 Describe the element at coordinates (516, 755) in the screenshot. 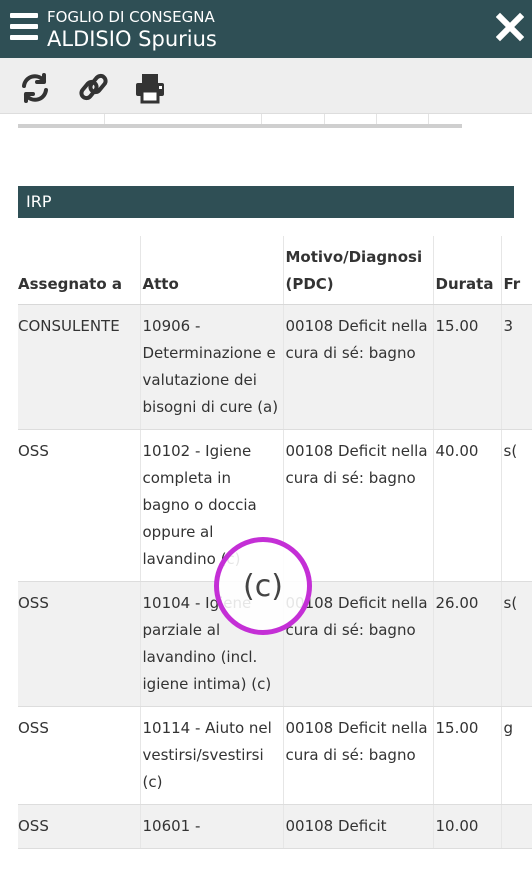

I see `cell-frequenza: g` at that location.